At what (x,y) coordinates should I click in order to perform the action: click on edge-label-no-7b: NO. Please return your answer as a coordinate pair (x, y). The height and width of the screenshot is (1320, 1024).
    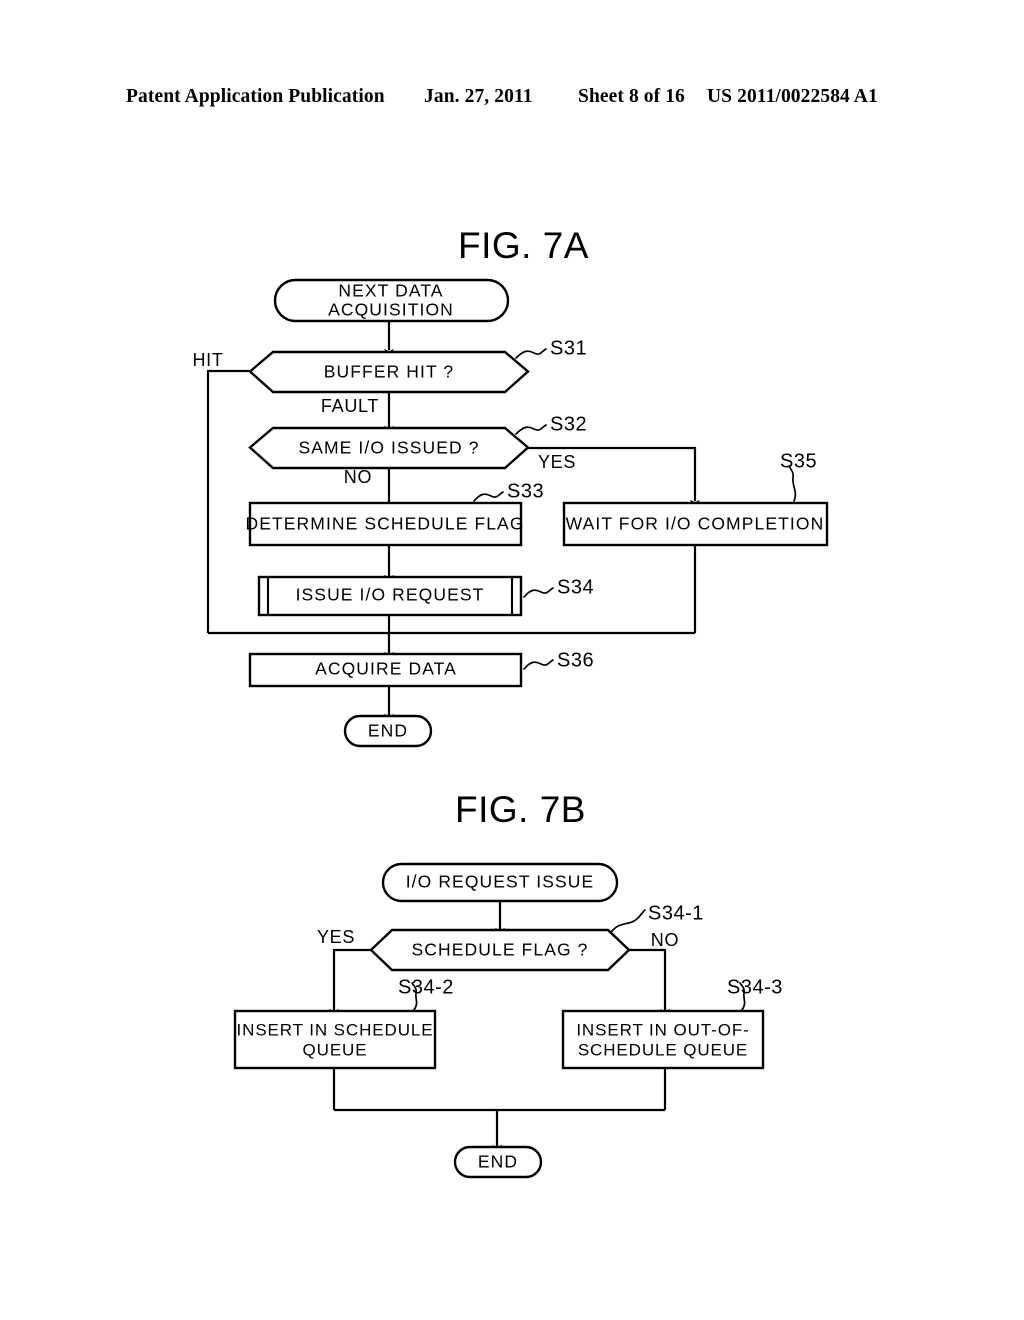
    Looking at the image, I should click on (665, 940).